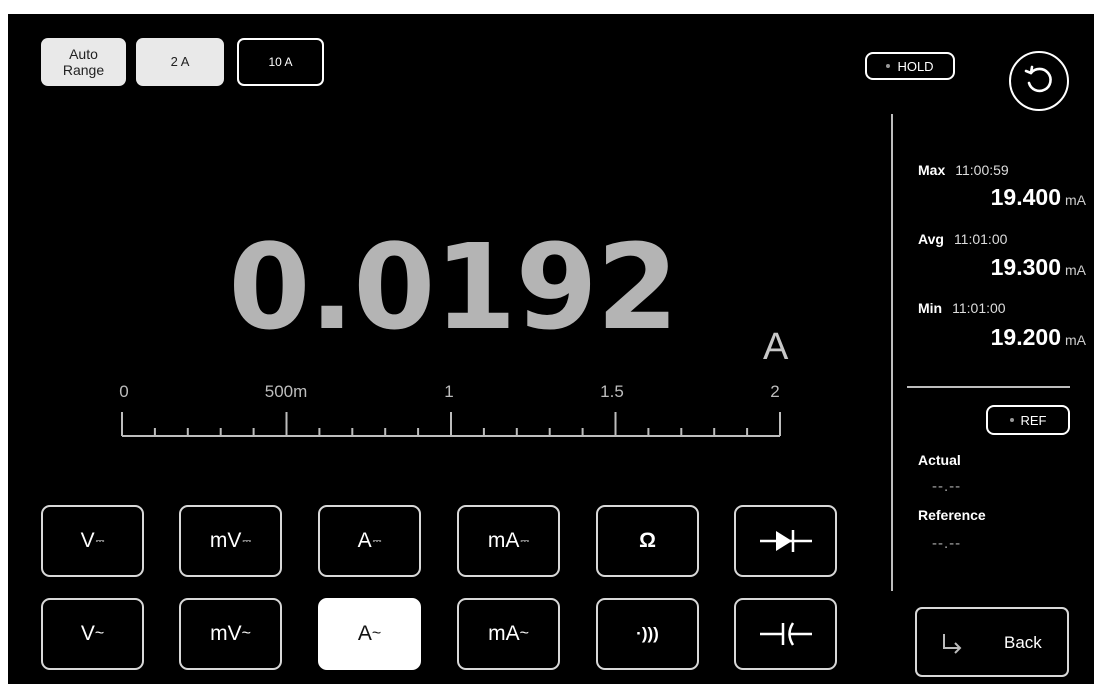 This screenshot has height=684, width=1094. I want to click on range-2a-label: 2 A, so click(180, 61).